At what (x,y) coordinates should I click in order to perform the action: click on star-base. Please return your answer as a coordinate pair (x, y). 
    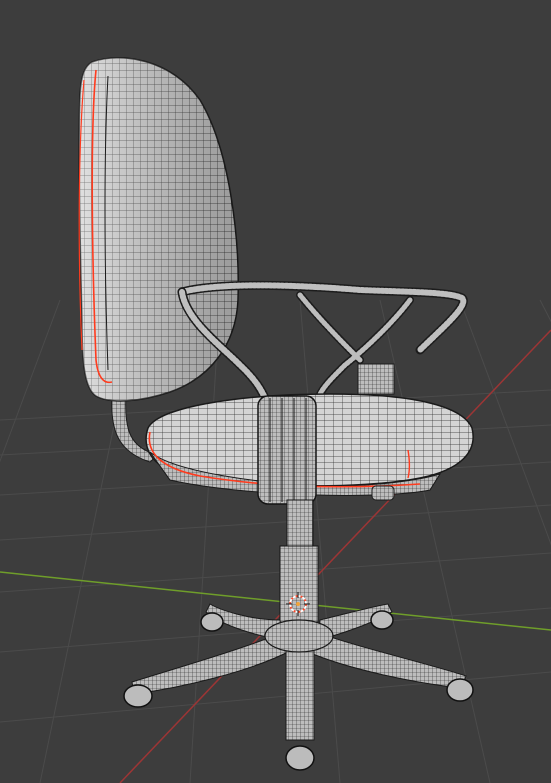
    Looking at the image, I should click on (299, 672).